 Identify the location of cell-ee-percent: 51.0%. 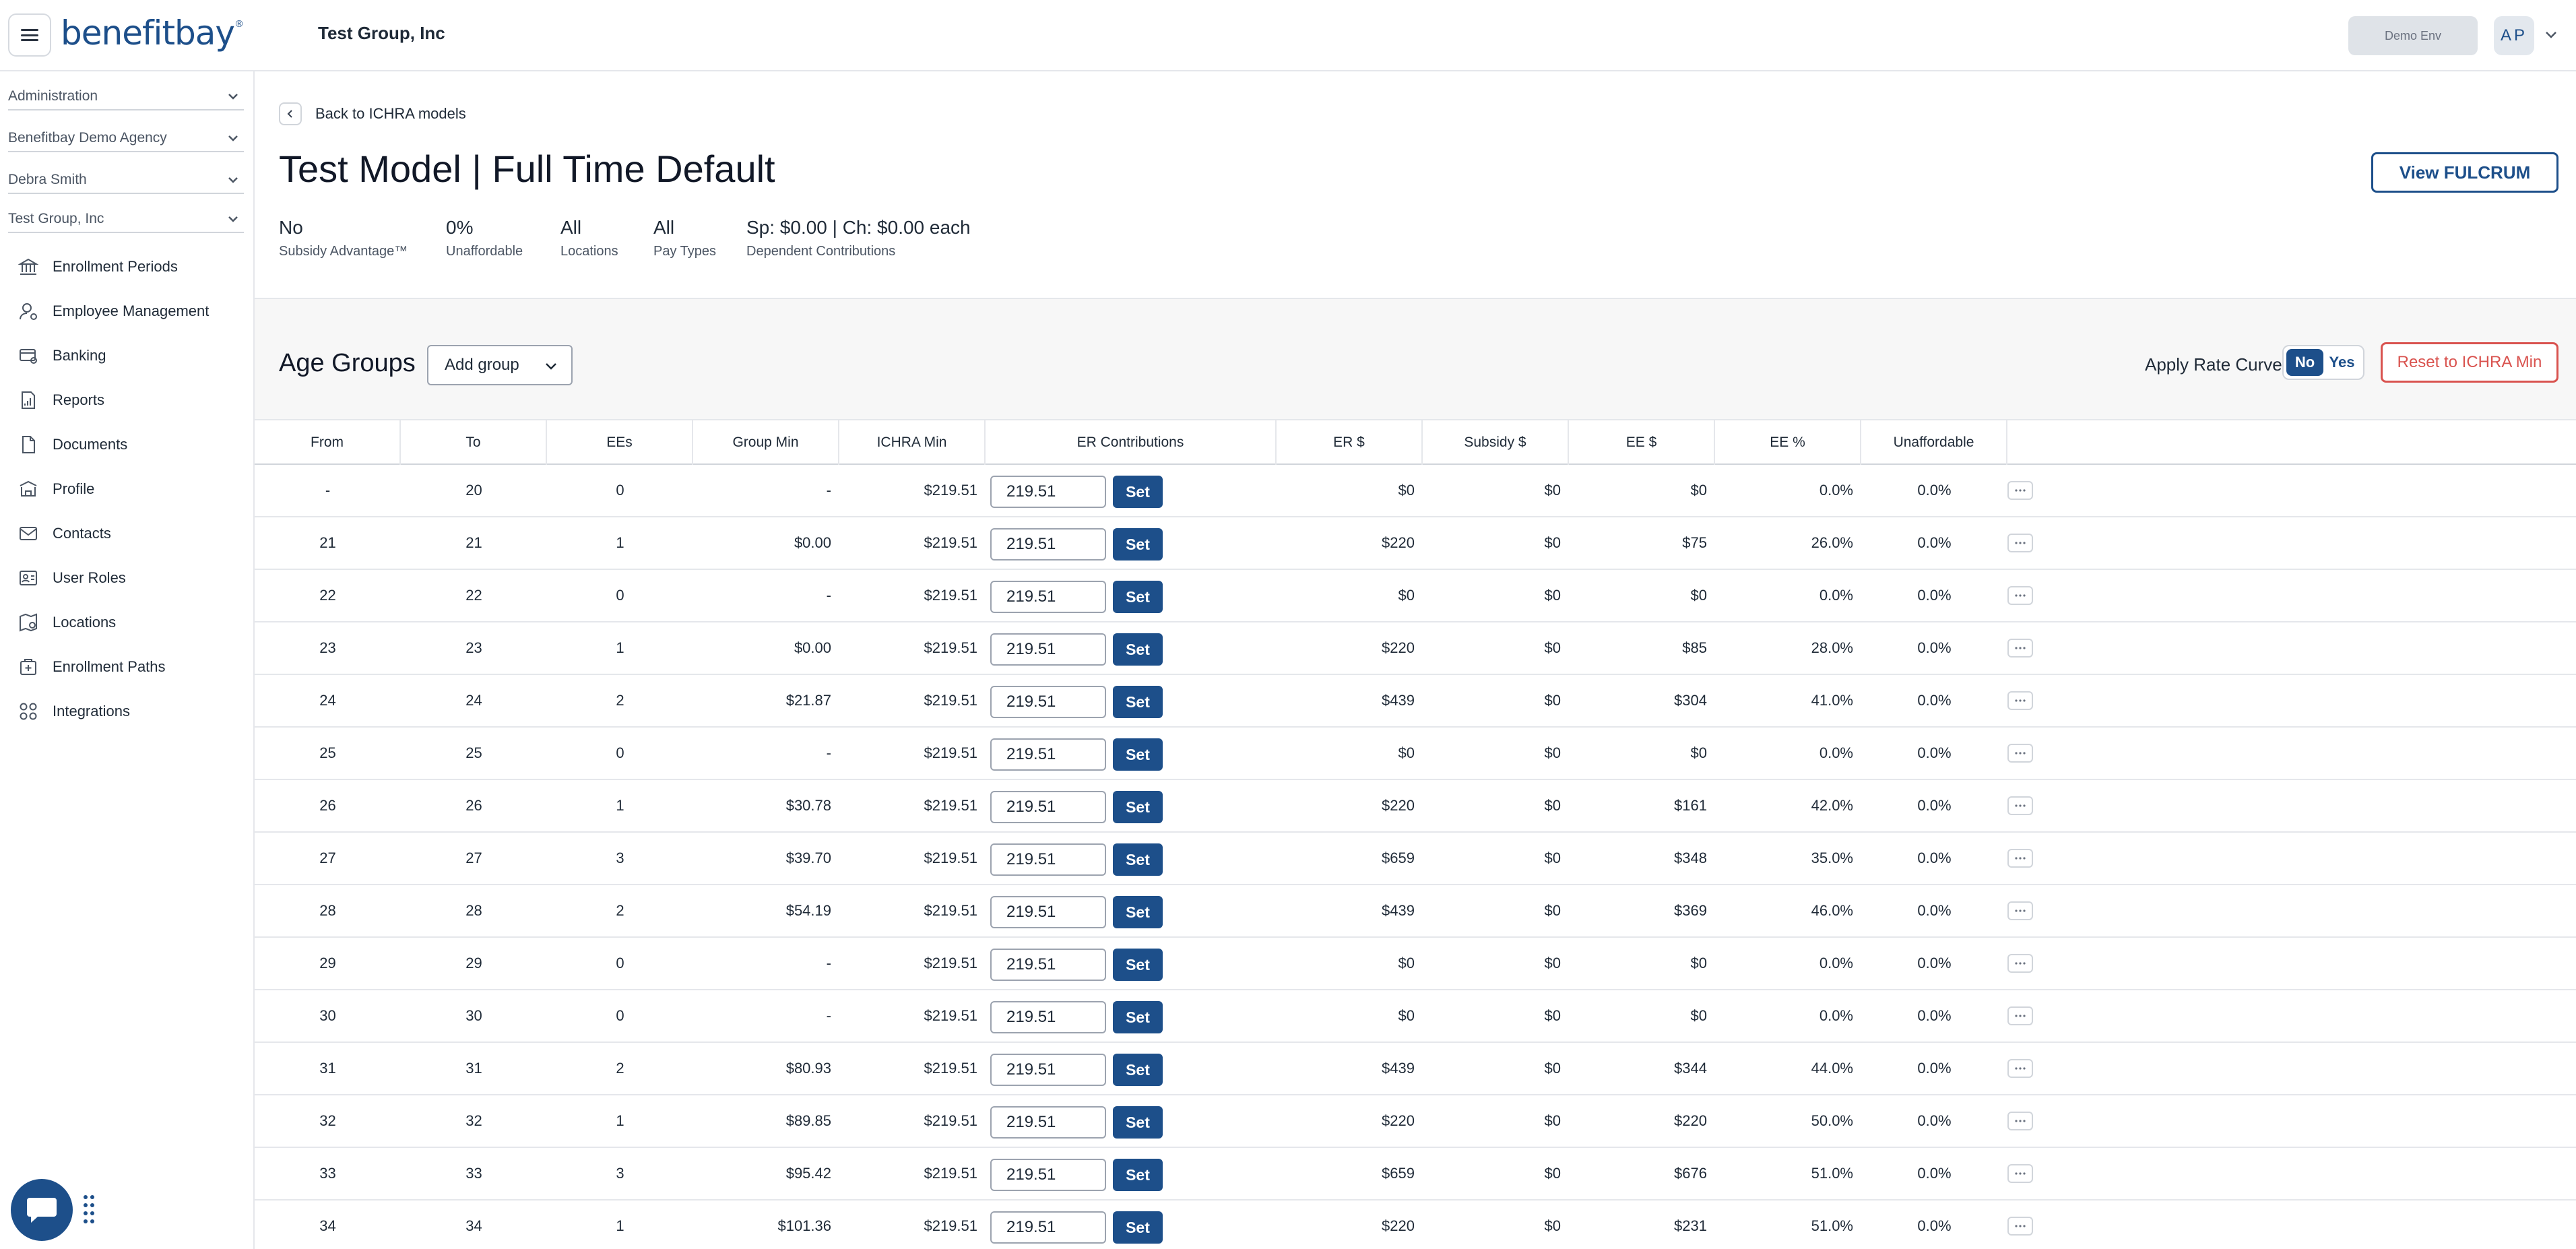
(1832, 1173).